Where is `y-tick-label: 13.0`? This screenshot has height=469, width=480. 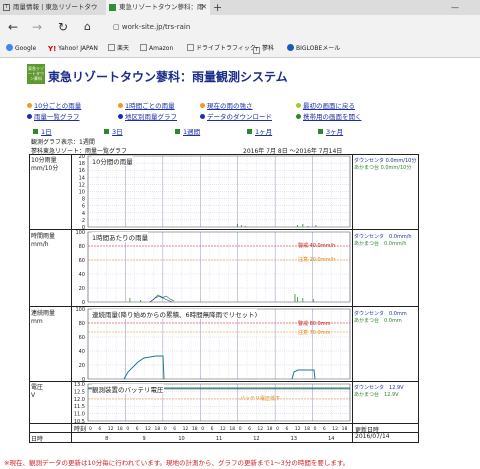
y-tick-label: 13.0 is located at coordinates (79, 385).